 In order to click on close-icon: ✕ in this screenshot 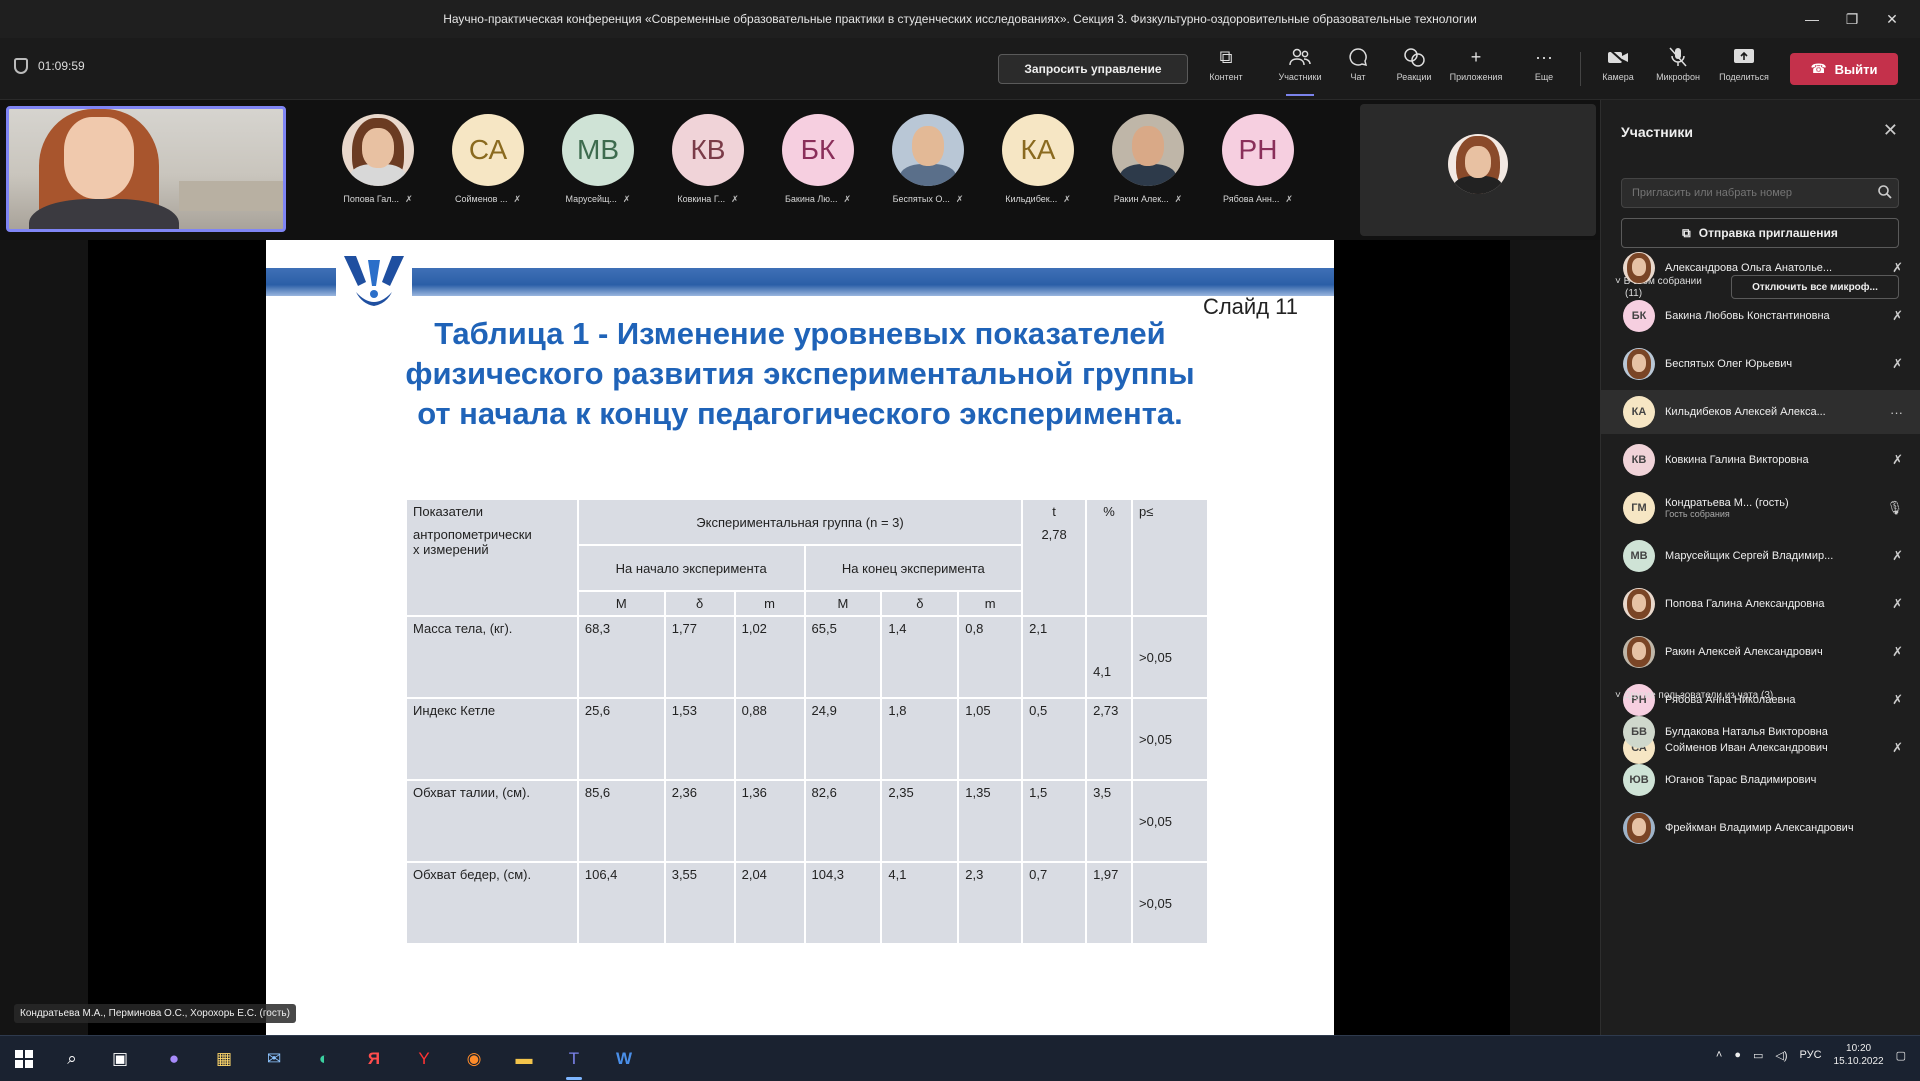, I will do `click(1890, 130)`.